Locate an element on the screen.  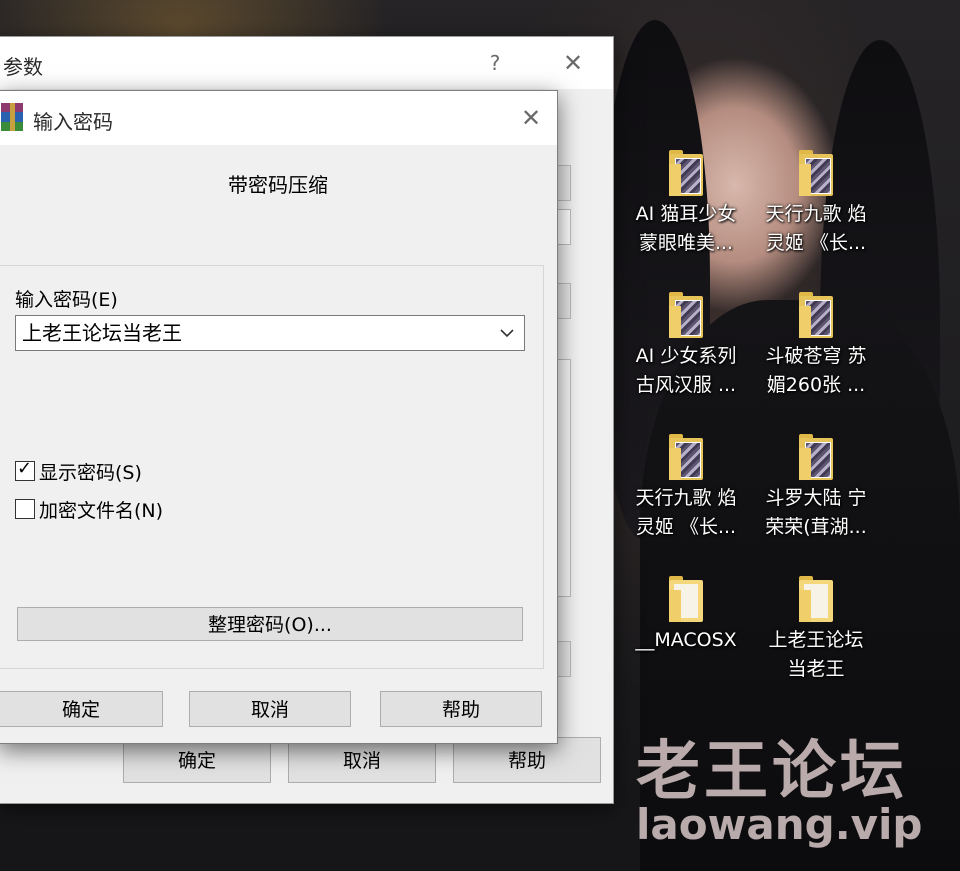
show-password-checkbox-row: ✓ 显示密码(S) is located at coordinates (78, 471).